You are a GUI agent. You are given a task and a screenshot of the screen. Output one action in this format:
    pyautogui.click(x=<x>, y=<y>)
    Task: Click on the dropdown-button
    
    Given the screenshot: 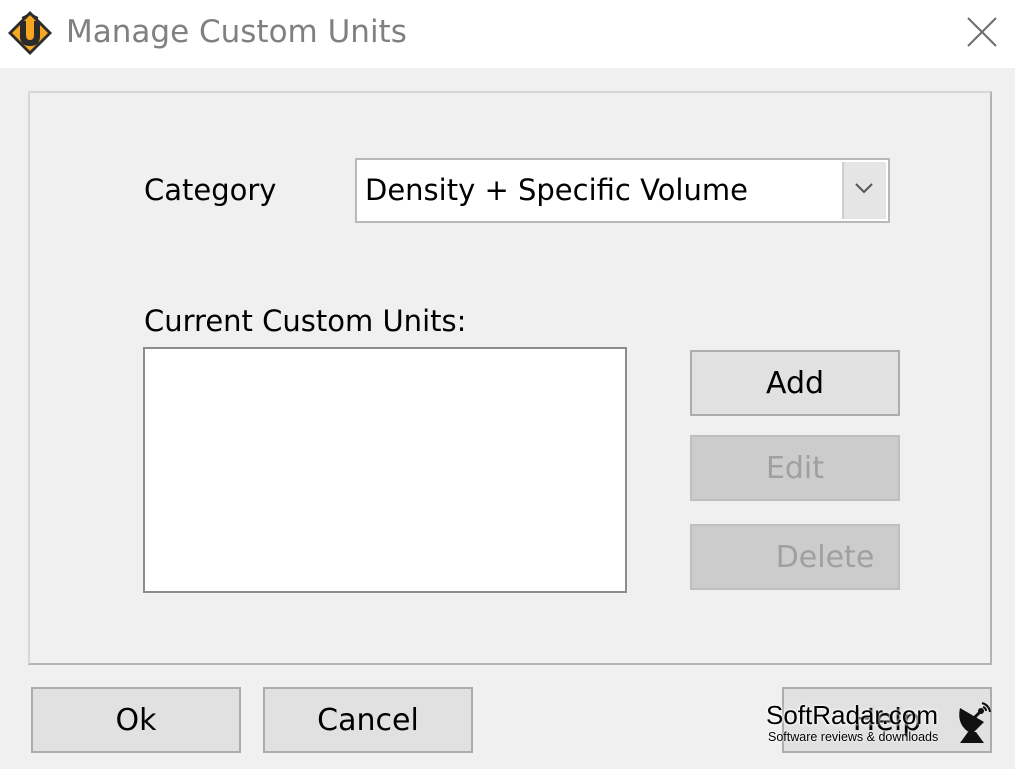 What is the action you would take?
    pyautogui.click(x=864, y=190)
    